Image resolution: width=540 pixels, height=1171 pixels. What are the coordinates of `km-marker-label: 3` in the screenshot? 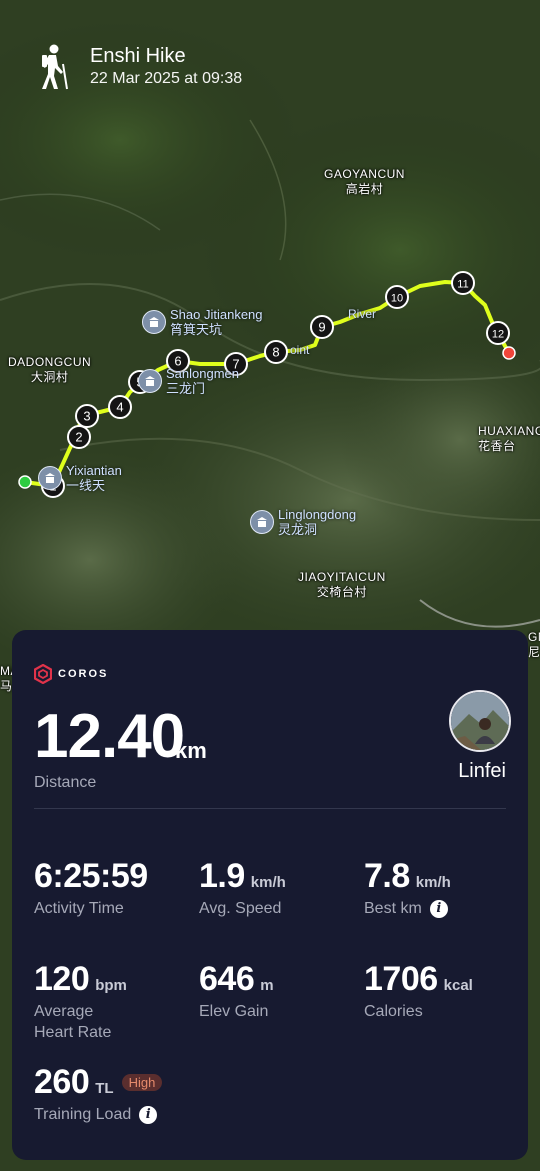 It's located at (86, 416).